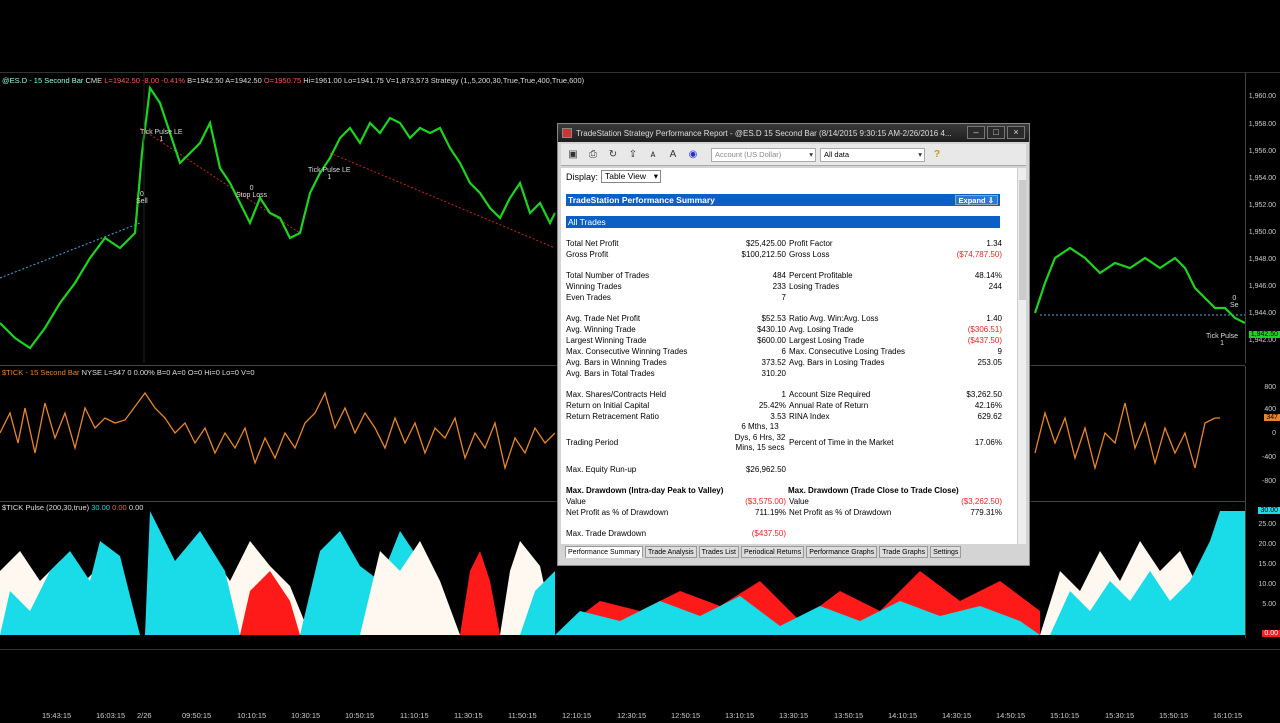 The width and height of the screenshot is (1280, 723). I want to click on metric-value: 711.19%, so click(770, 512).